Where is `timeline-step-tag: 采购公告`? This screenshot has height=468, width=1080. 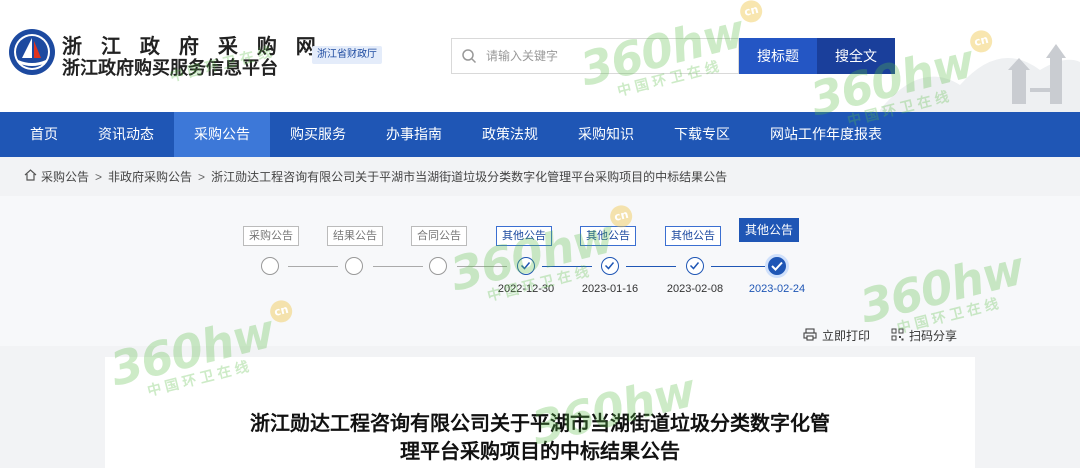 timeline-step-tag: 采购公告 is located at coordinates (271, 236).